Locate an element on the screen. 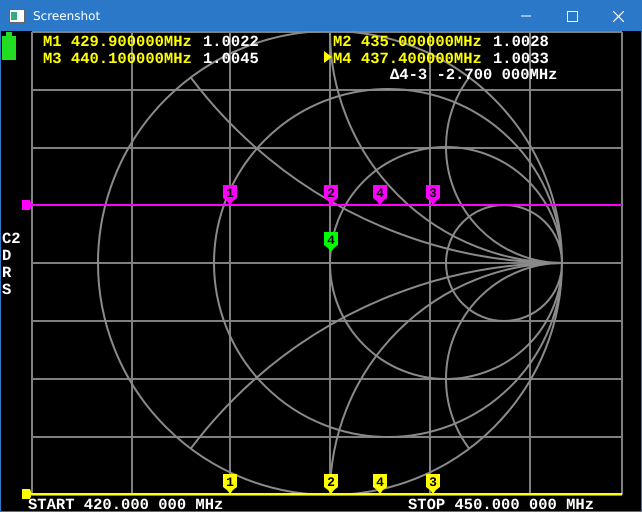  marker-value: 1.0022 is located at coordinates (231, 42).